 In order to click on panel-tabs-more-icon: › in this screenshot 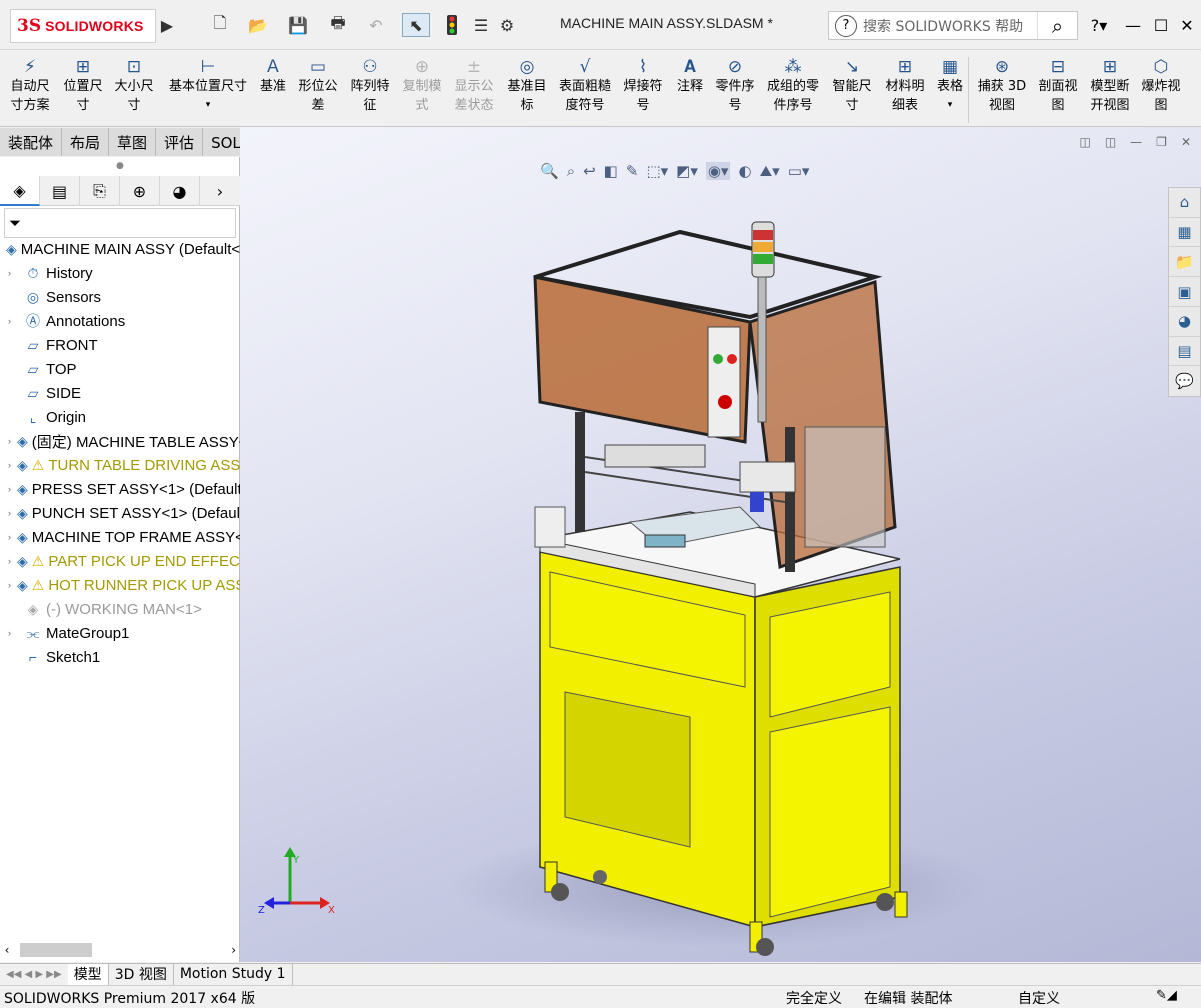, I will do `click(220, 191)`.